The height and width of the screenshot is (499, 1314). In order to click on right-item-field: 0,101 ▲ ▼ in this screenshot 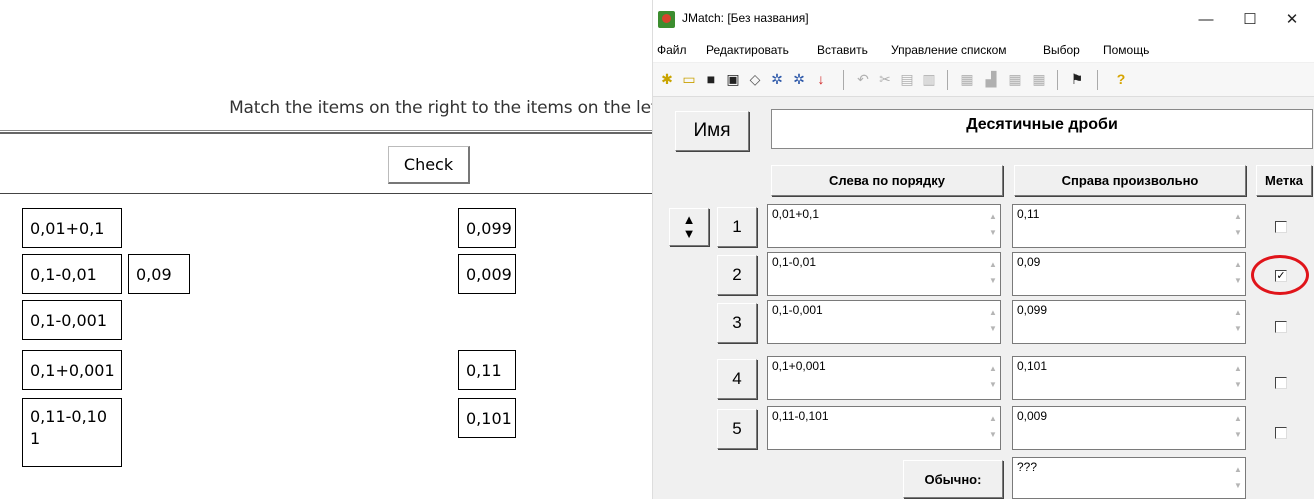, I will do `click(1129, 378)`.